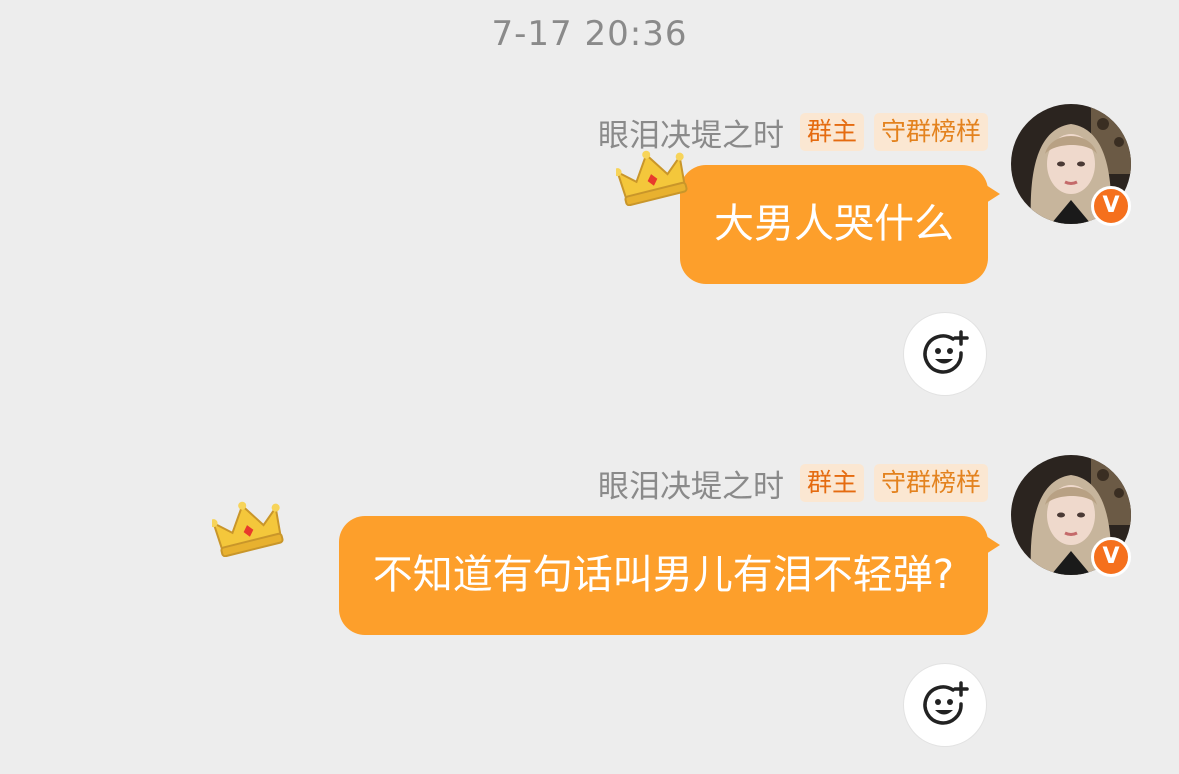 Image resolution: width=1179 pixels, height=774 pixels. I want to click on message-bubble: 不知道有句话叫男儿有泪不轻弹?, so click(669, 575).